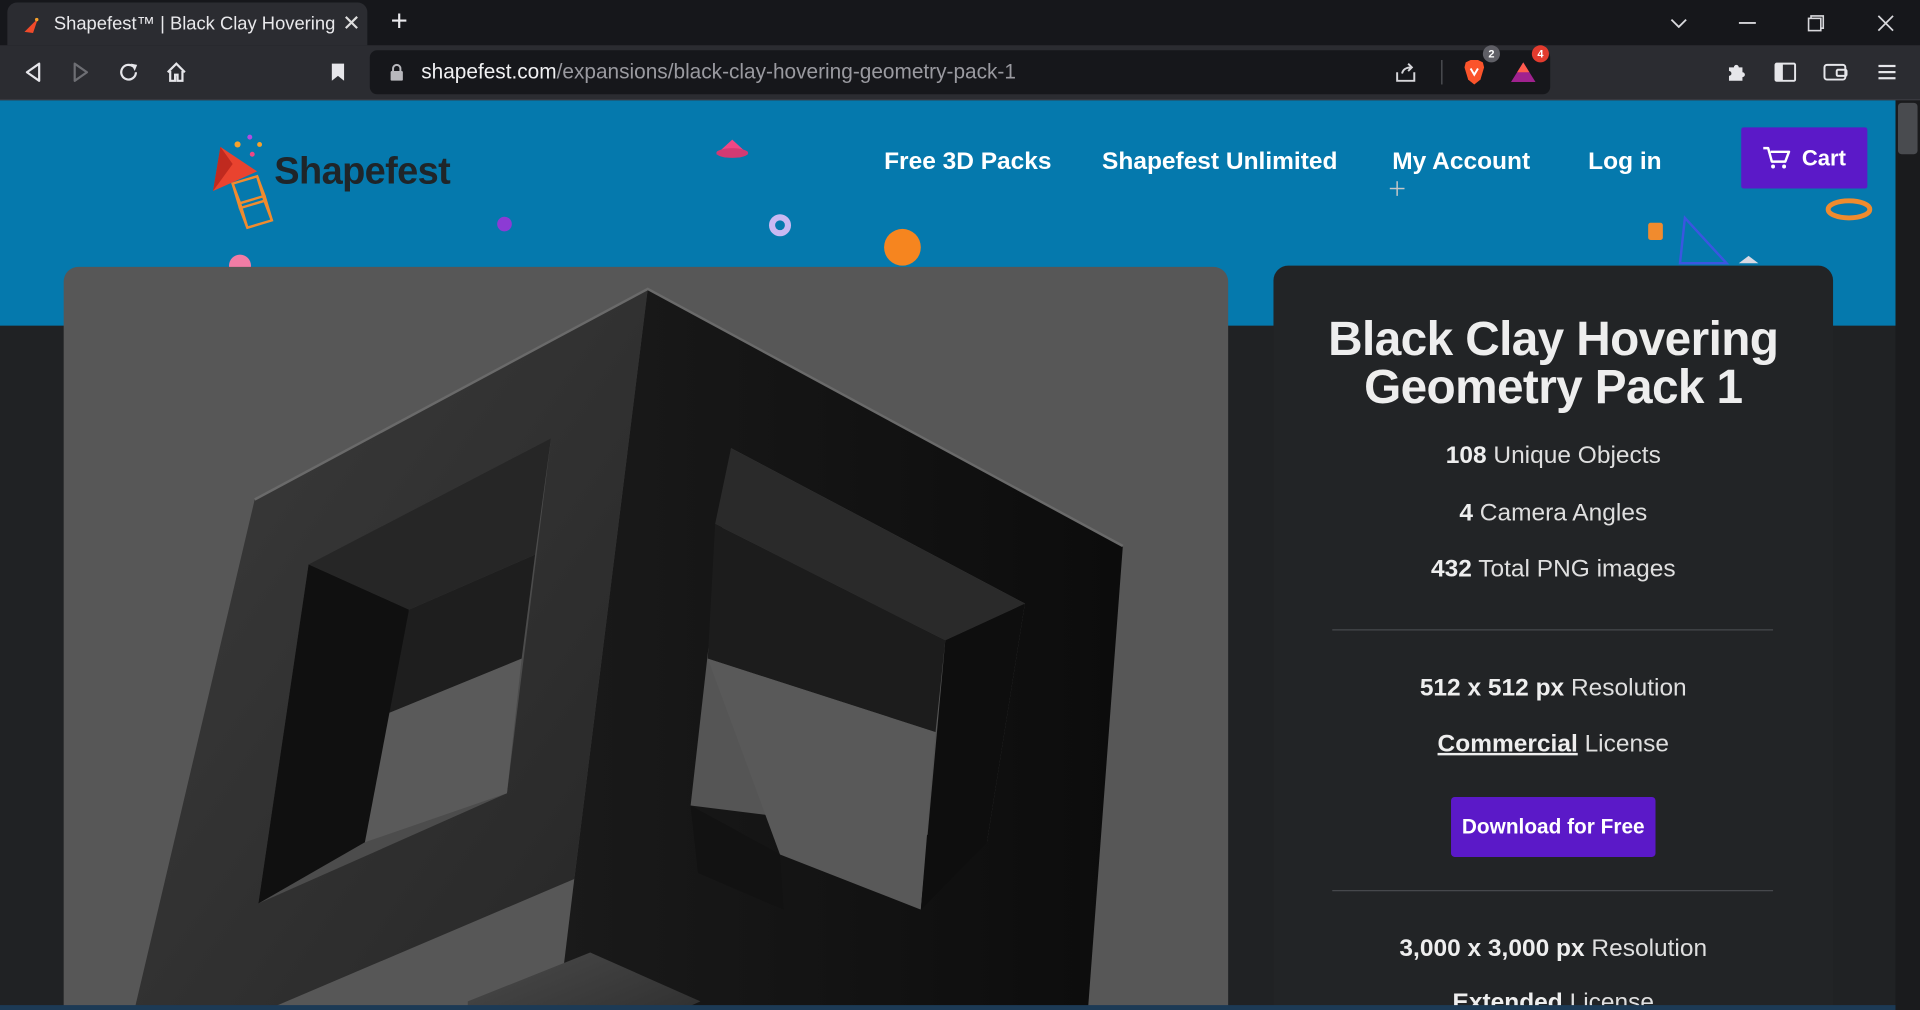 Image resolution: width=1920 pixels, height=1010 pixels. Describe the element at coordinates (1907, 555) in the screenshot. I see `page-scrollbar` at that location.